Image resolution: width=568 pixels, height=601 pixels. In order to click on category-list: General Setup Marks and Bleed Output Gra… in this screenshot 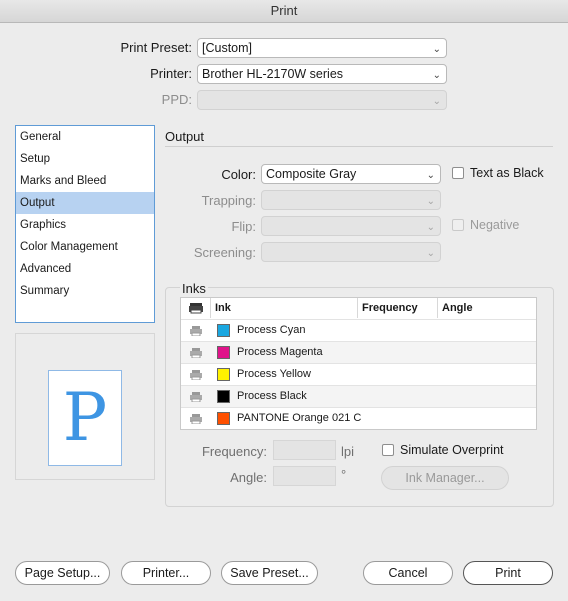, I will do `click(85, 224)`.